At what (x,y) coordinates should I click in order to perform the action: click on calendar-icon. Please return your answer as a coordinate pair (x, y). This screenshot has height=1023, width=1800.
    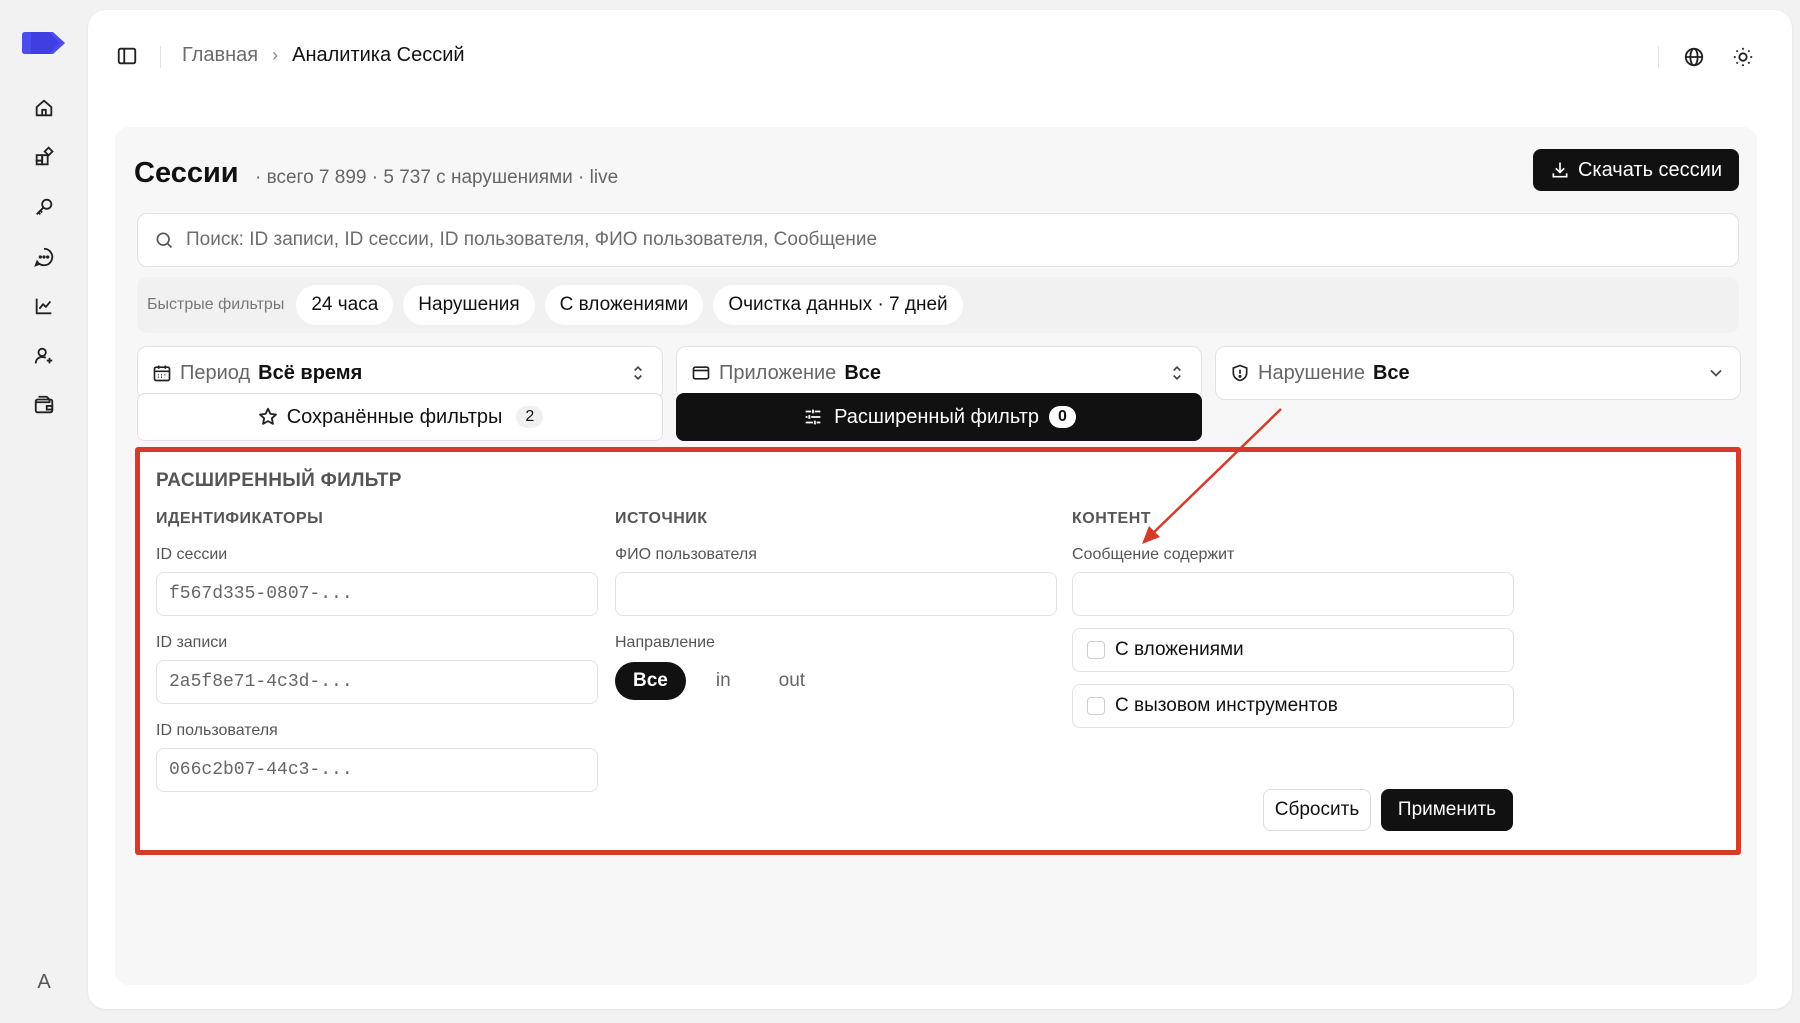
    Looking at the image, I should click on (162, 373).